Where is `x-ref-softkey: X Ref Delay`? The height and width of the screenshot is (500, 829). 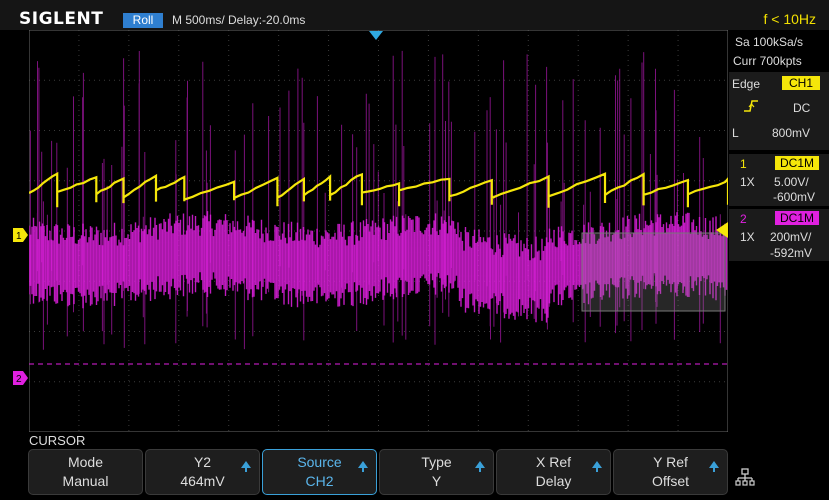 x-ref-softkey: X Ref Delay is located at coordinates (553, 472).